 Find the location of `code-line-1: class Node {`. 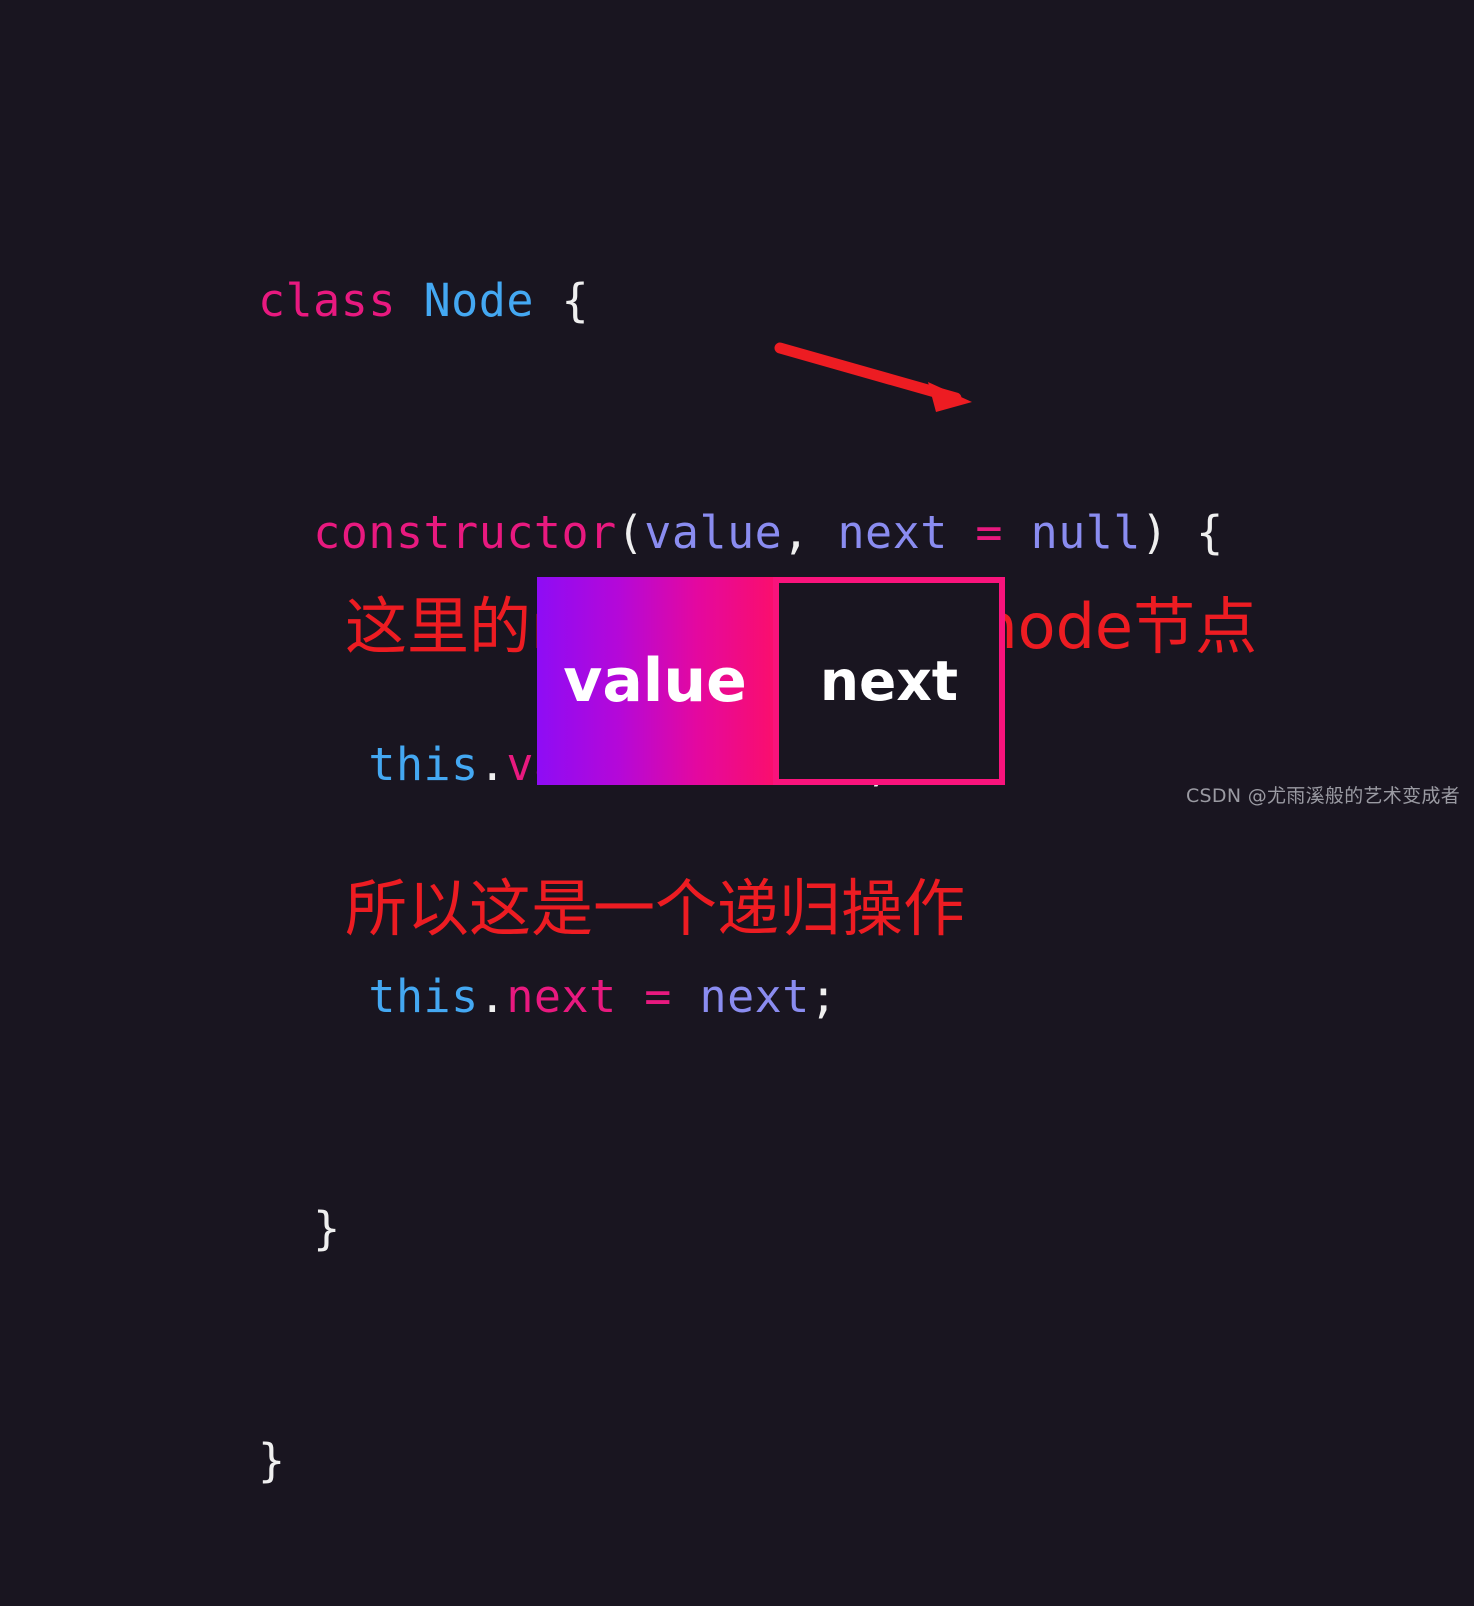

code-line-1: class Node { is located at coordinates (741, 301).